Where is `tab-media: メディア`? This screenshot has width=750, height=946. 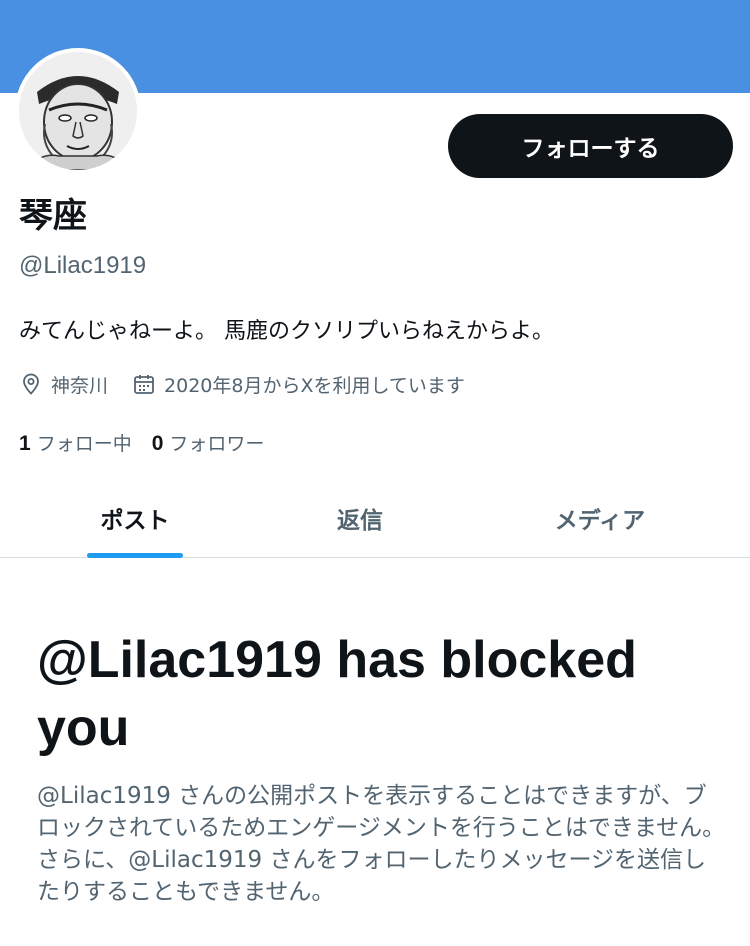 tab-media: メディア is located at coordinates (600, 517).